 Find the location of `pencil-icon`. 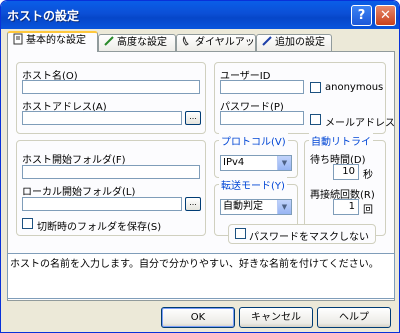

pencil-icon is located at coordinates (109, 41).